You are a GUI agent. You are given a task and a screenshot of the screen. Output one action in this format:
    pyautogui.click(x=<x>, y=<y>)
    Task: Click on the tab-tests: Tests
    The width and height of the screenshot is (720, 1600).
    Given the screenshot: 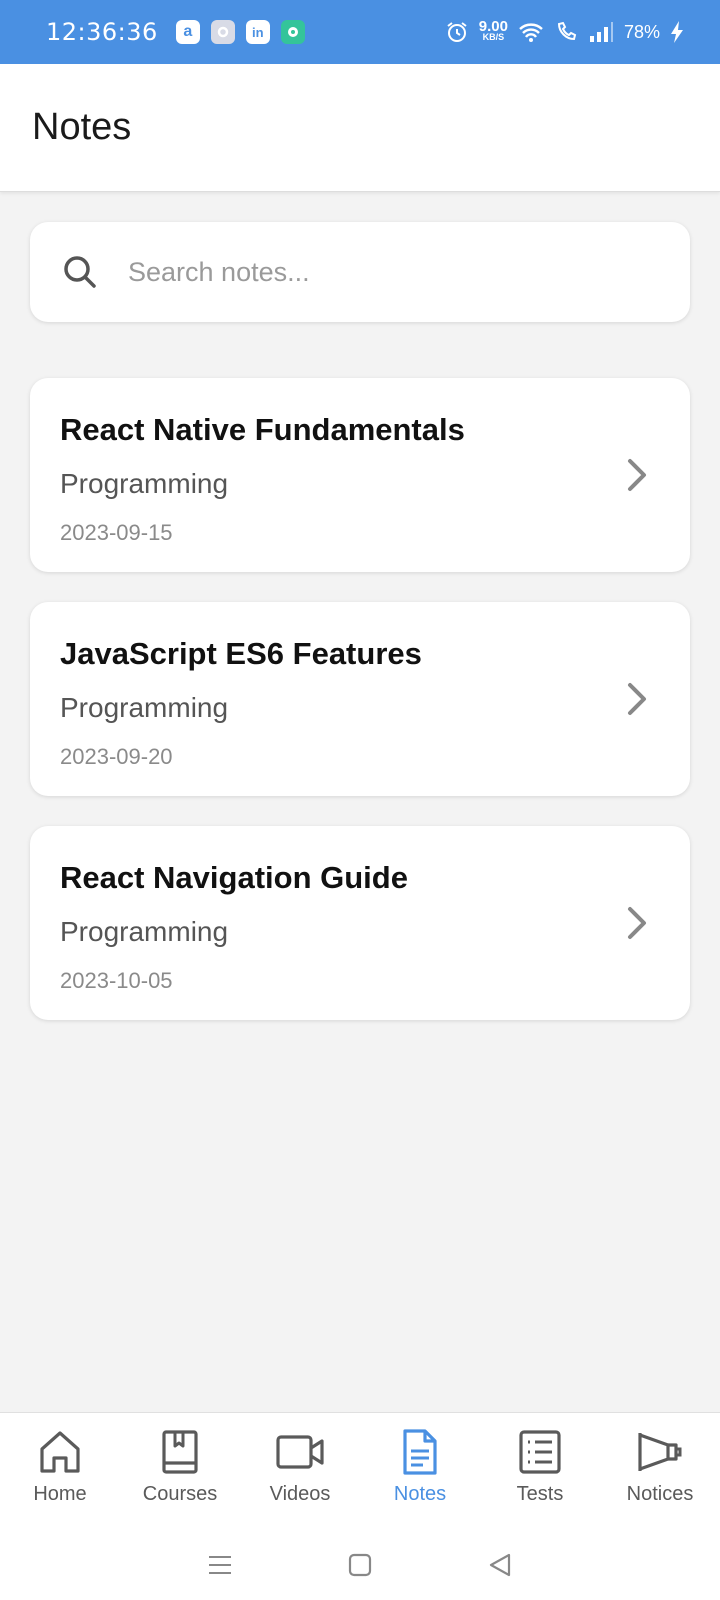 What is the action you would take?
    pyautogui.click(x=540, y=1471)
    